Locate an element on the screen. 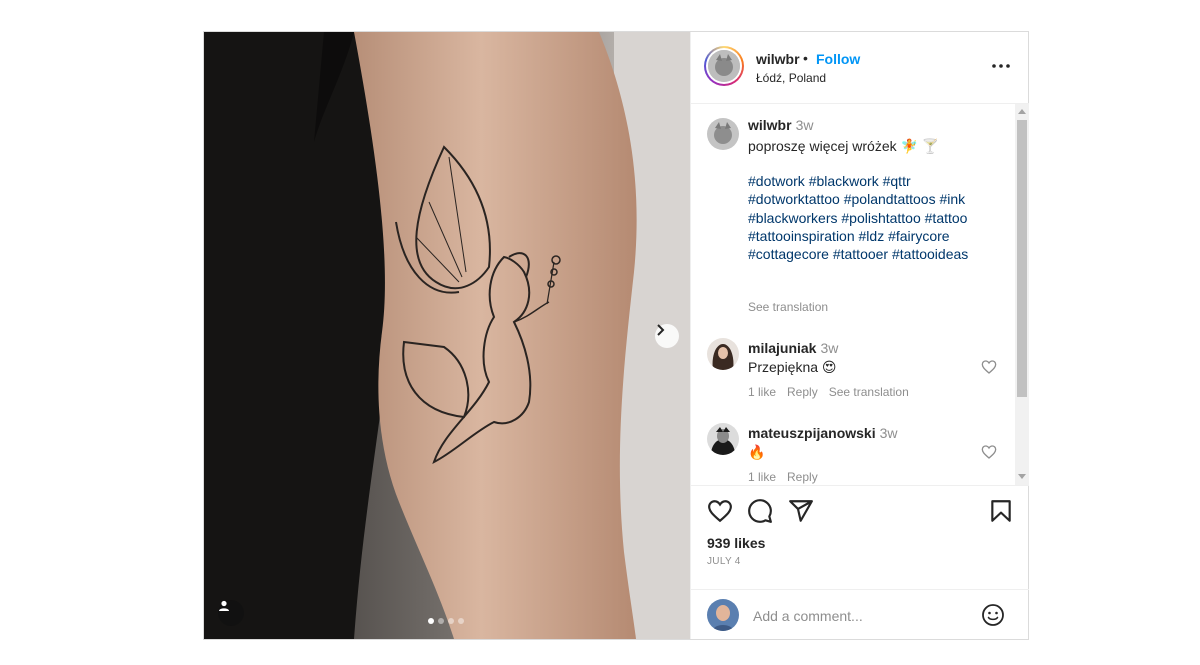 This screenshot has height=665, width=1200. add-comment-bar is located at coordinates (860, 615).